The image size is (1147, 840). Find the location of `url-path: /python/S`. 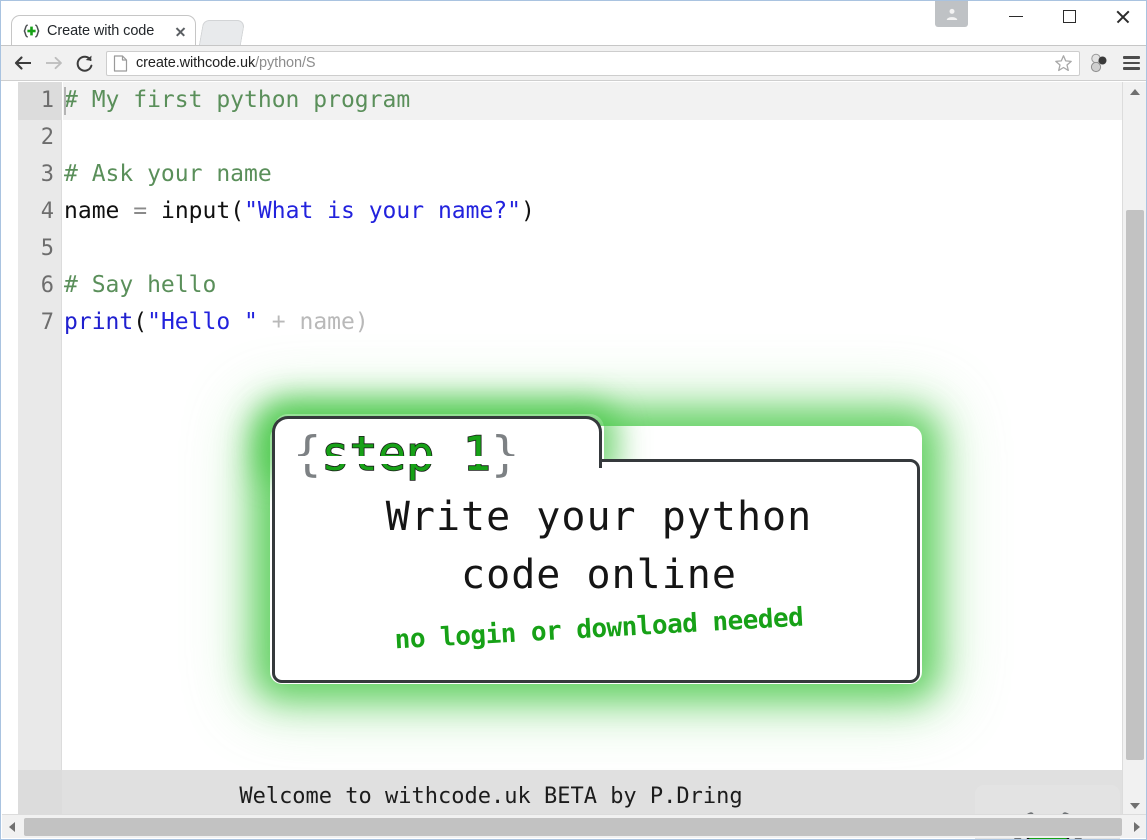

url-path: /python/S is located at coordinates (285, 63).